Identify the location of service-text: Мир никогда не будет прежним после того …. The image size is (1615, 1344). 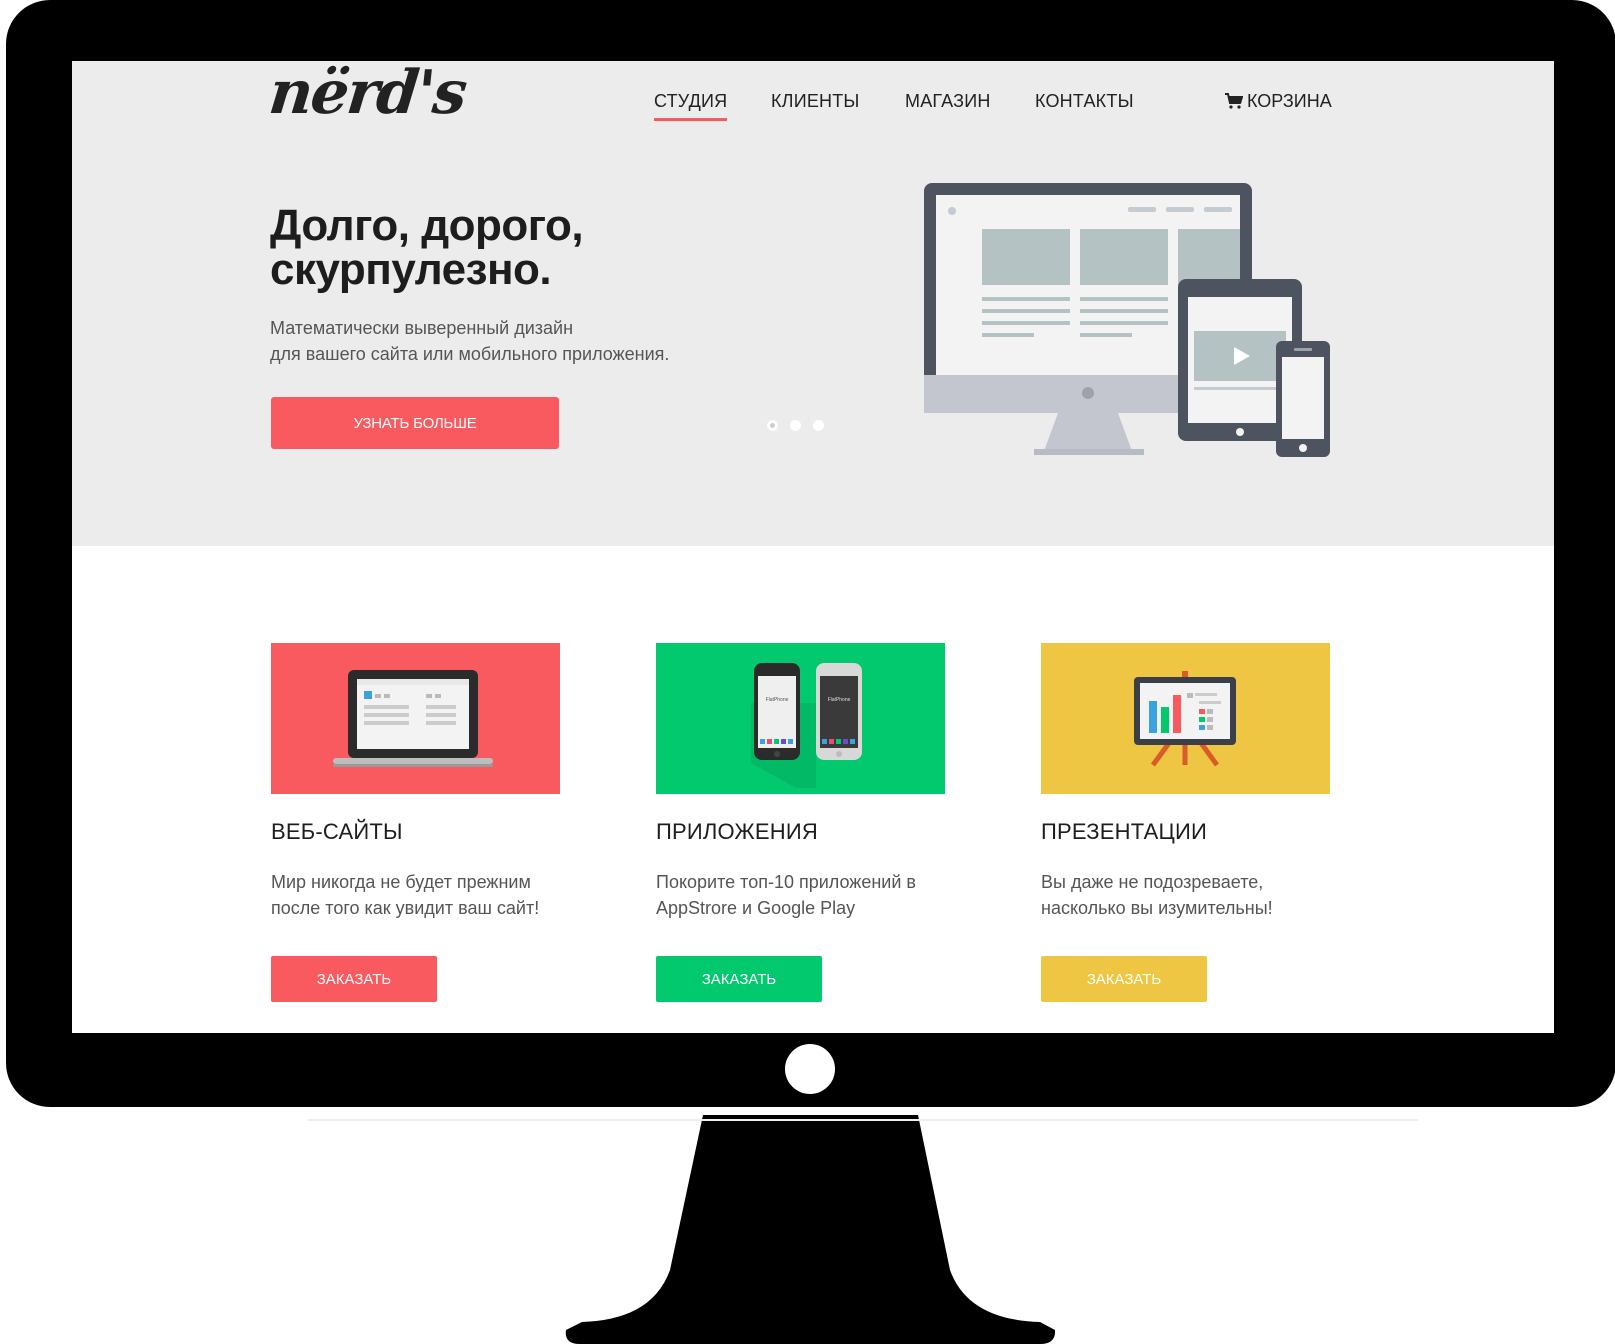
(405, 895).